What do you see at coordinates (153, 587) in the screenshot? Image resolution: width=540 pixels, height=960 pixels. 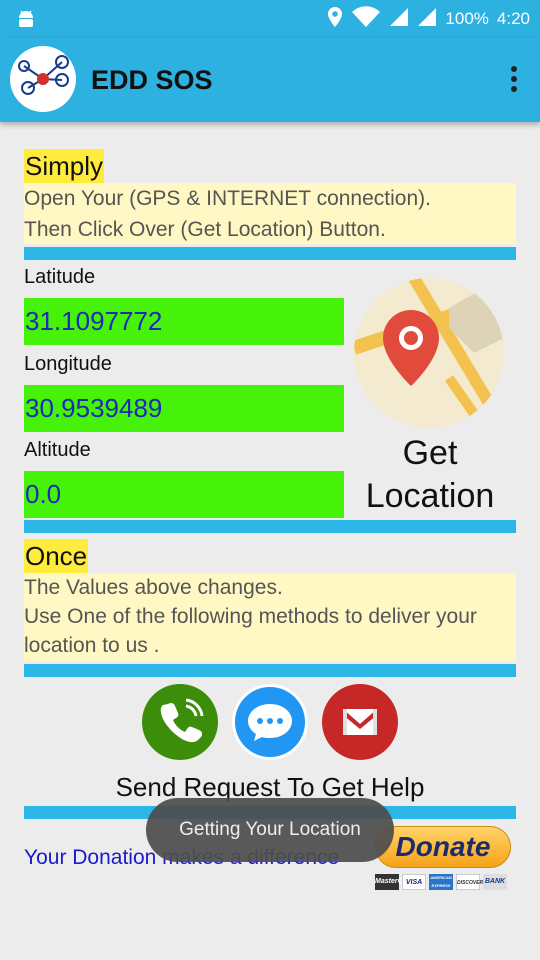 I see `step2-line1: The Values above changes.` at bounding box center [153, 587].